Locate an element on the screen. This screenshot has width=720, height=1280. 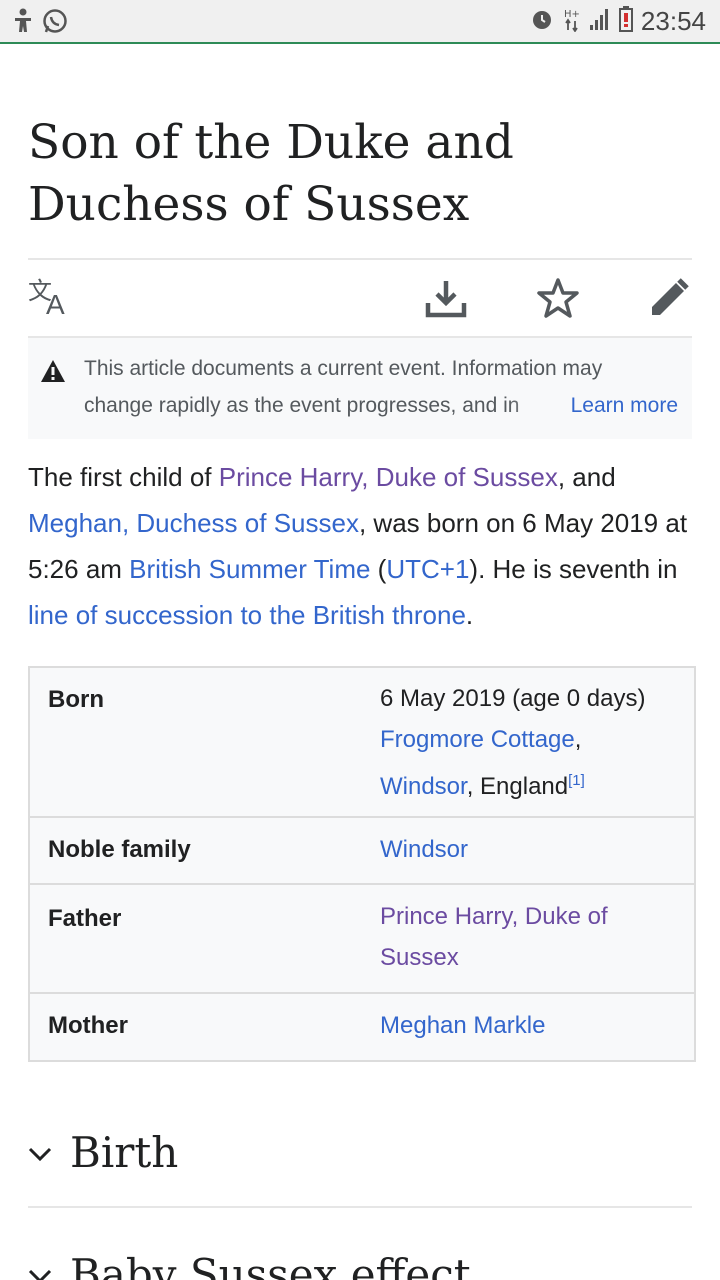
notice-fade is located at coordinates (538, 410).